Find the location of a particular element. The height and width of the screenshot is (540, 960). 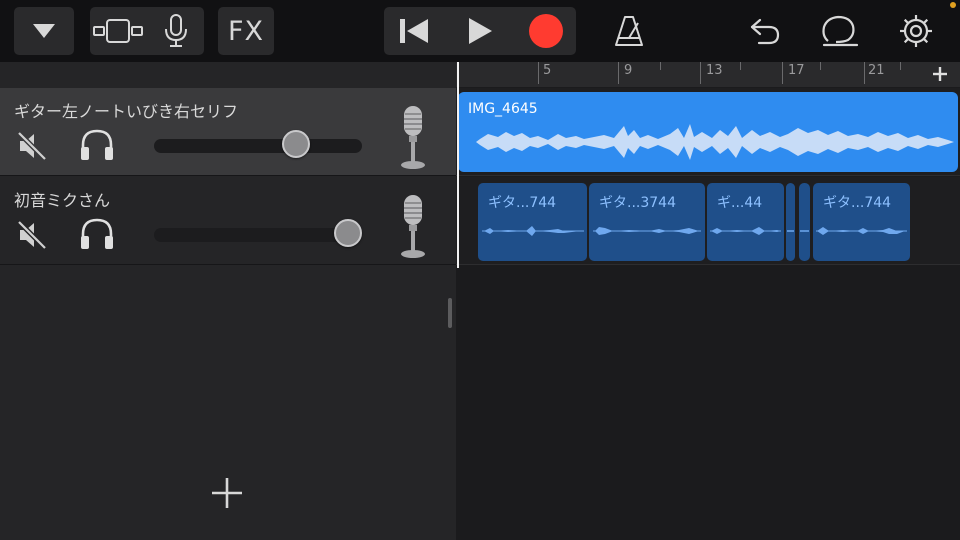

transport-controls is located at coordinates (480, 31).